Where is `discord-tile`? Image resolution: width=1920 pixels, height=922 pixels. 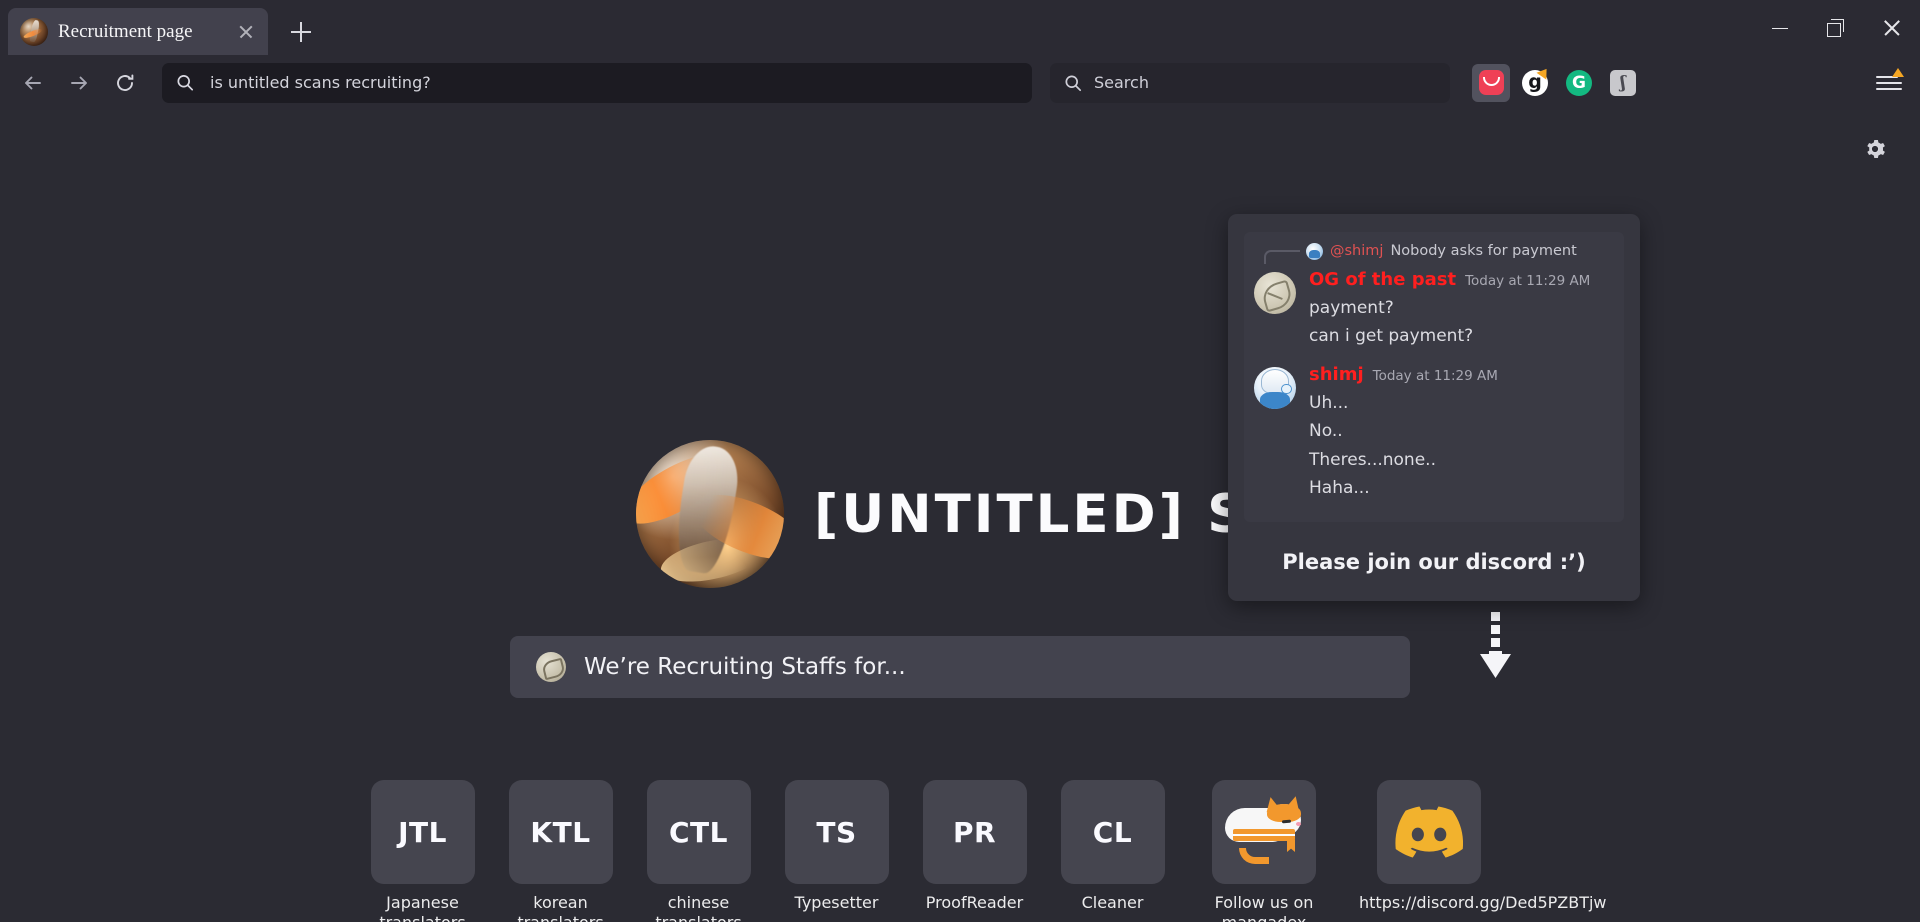 discord-tile is located at coordinates (1429, 832).